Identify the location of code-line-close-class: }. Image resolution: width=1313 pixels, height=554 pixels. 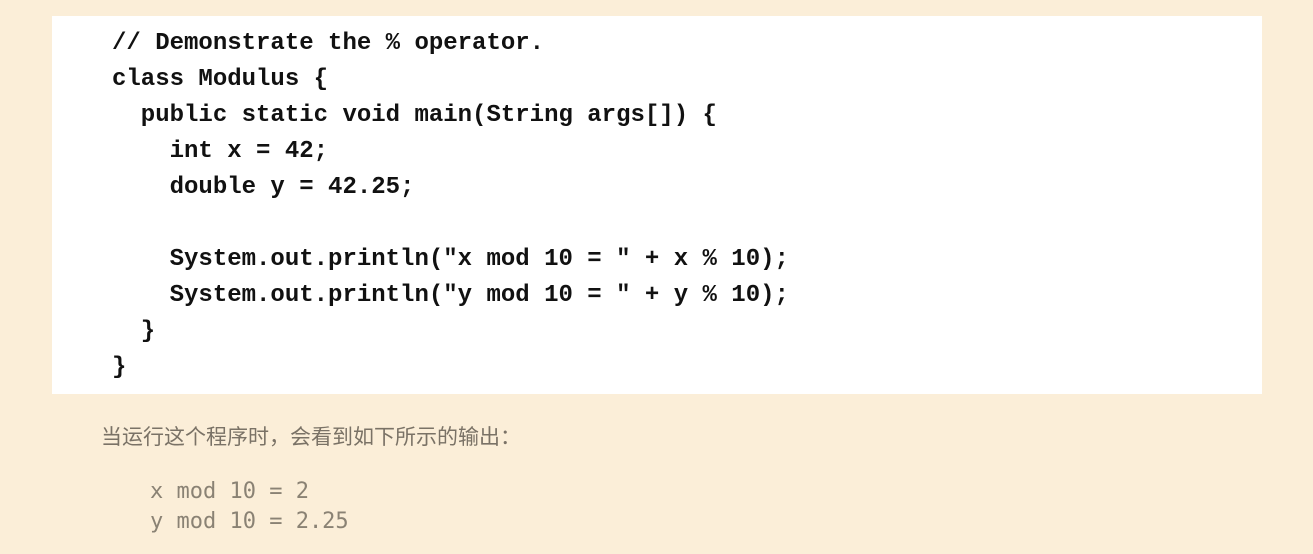
(119, 367).